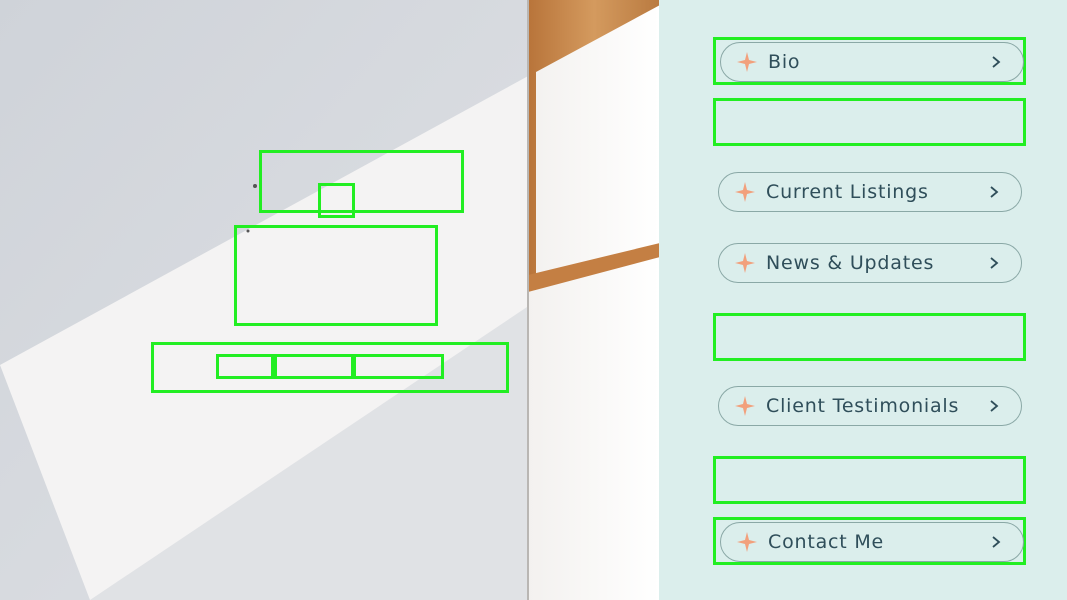 The height and width of the screenshot is (600, 1067). I want to click on contact-me-button: Contact Me, so click(872, 542).